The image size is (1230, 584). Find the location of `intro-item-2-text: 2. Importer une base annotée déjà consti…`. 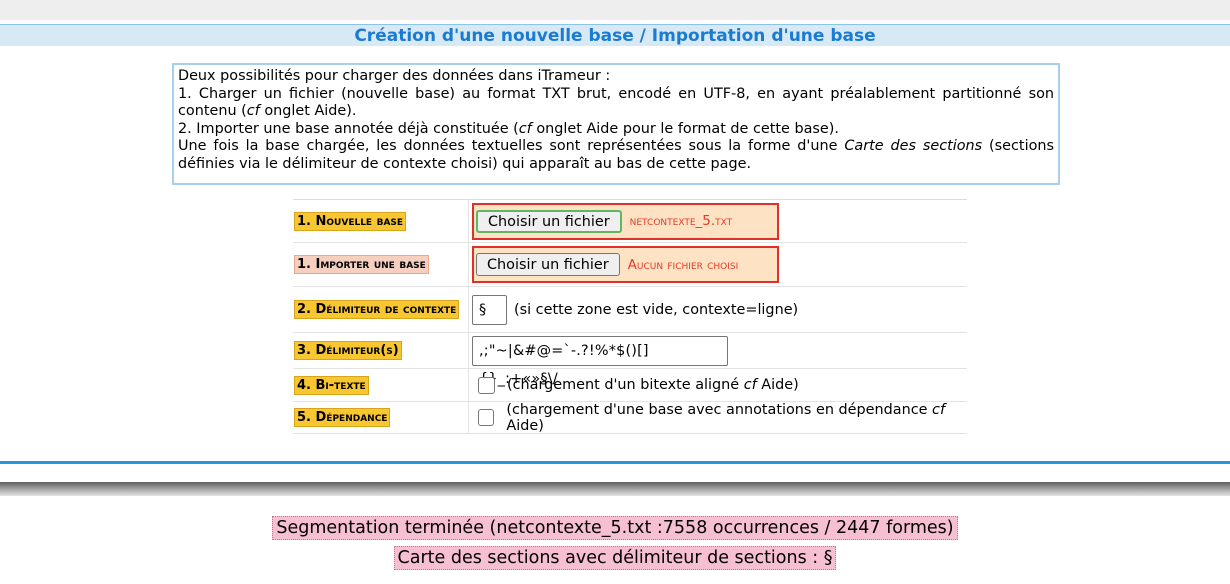

intro-item-2-text: 2. Importer une base annotée déjà consti… is located at coordinates (348, 128).